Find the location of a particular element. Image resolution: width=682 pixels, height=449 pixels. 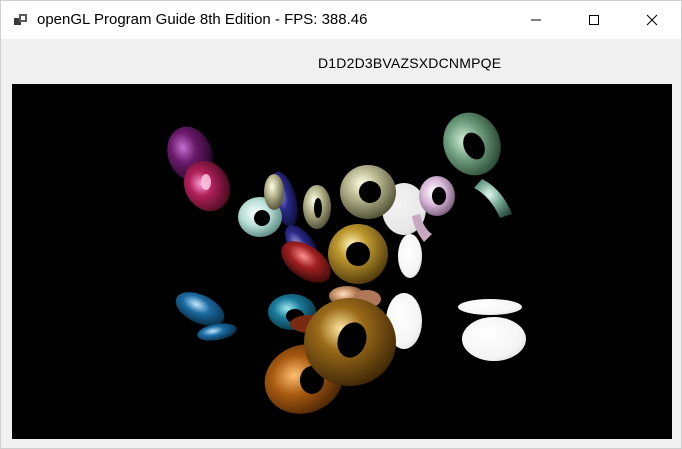

minimize-button is located at coordinates (536, 20).